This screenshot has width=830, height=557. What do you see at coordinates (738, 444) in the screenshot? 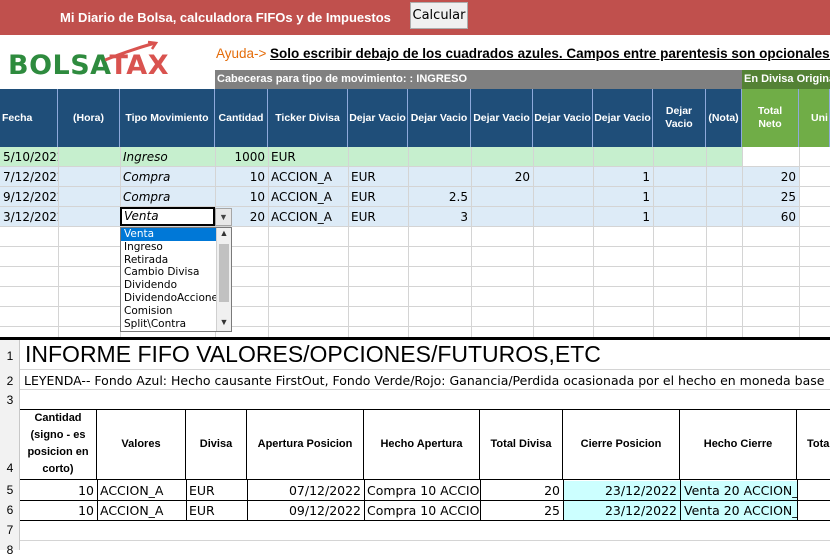
I see `fifo-col-hecho-cierre: Hecho Cierre` at bounding box center [738, 444].